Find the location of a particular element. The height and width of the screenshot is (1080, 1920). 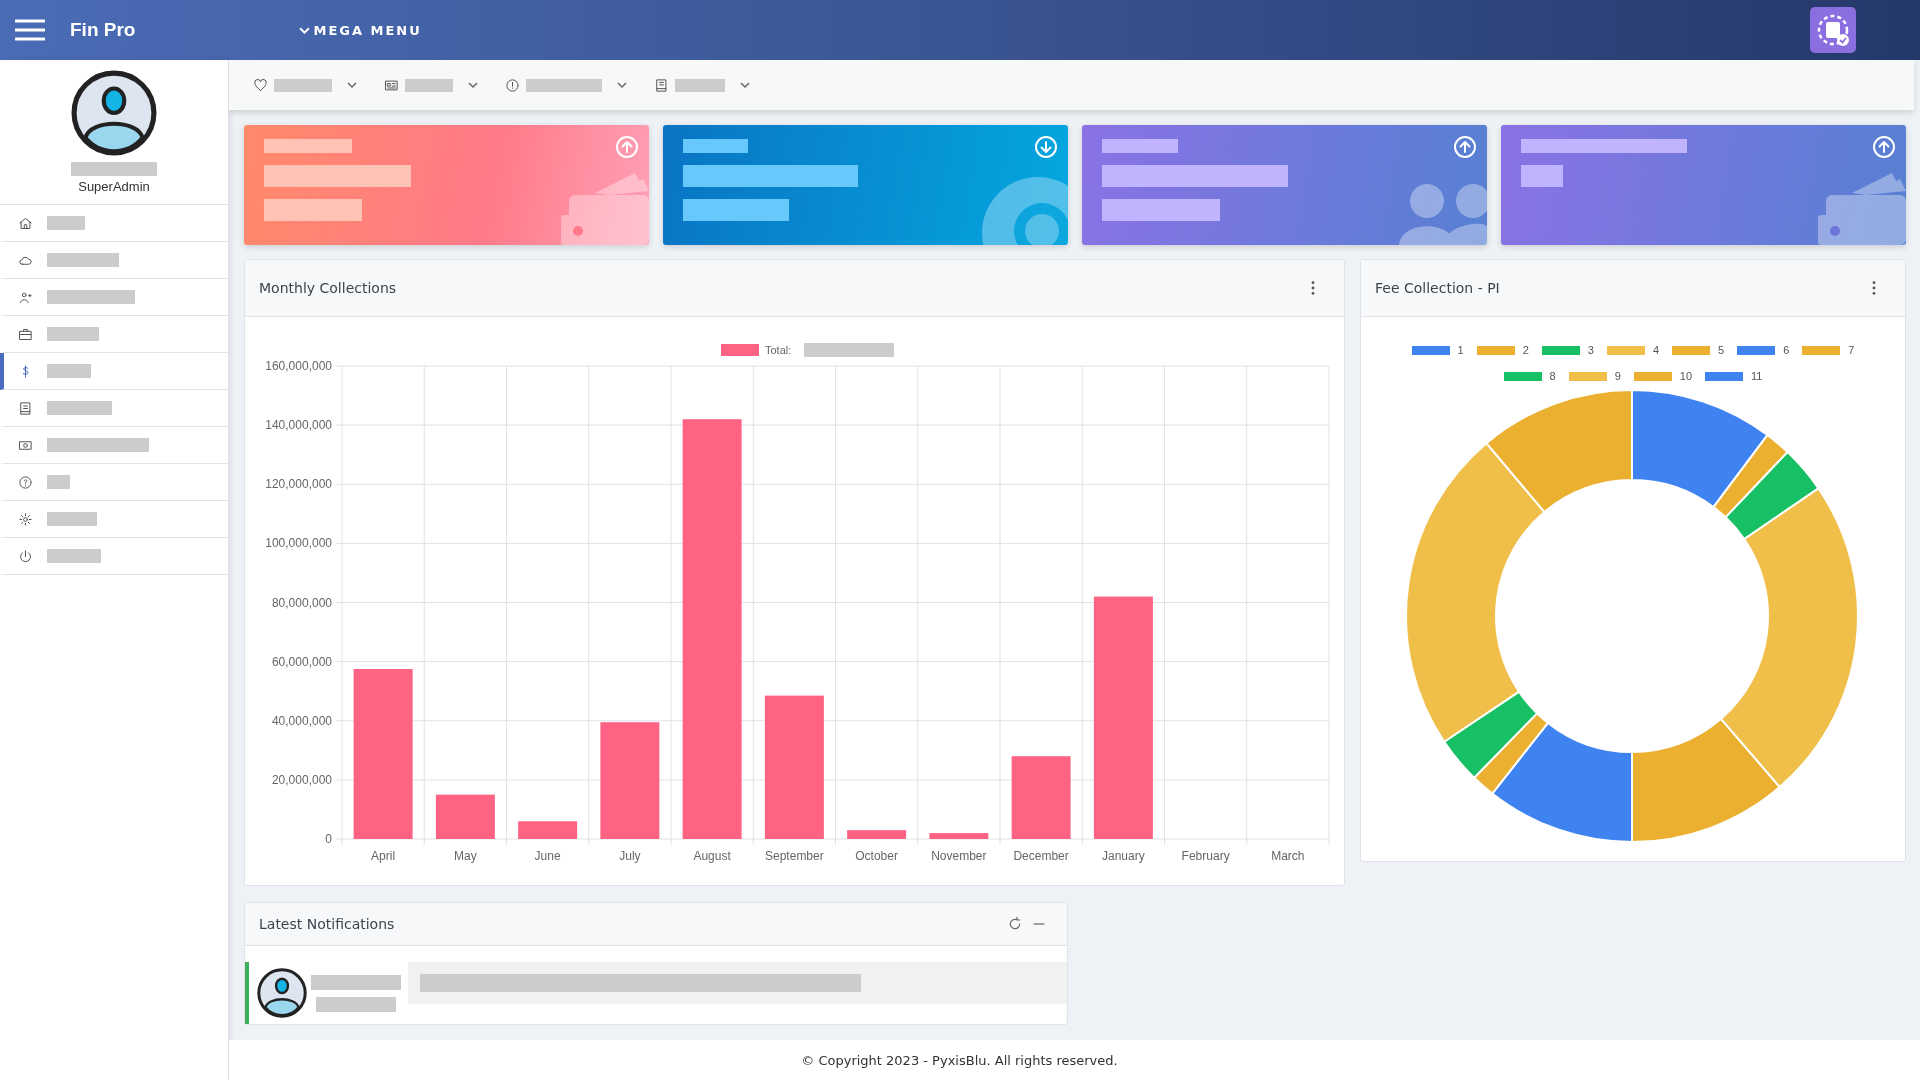

legend-label: 6 is located at coordinates (1786, 350).